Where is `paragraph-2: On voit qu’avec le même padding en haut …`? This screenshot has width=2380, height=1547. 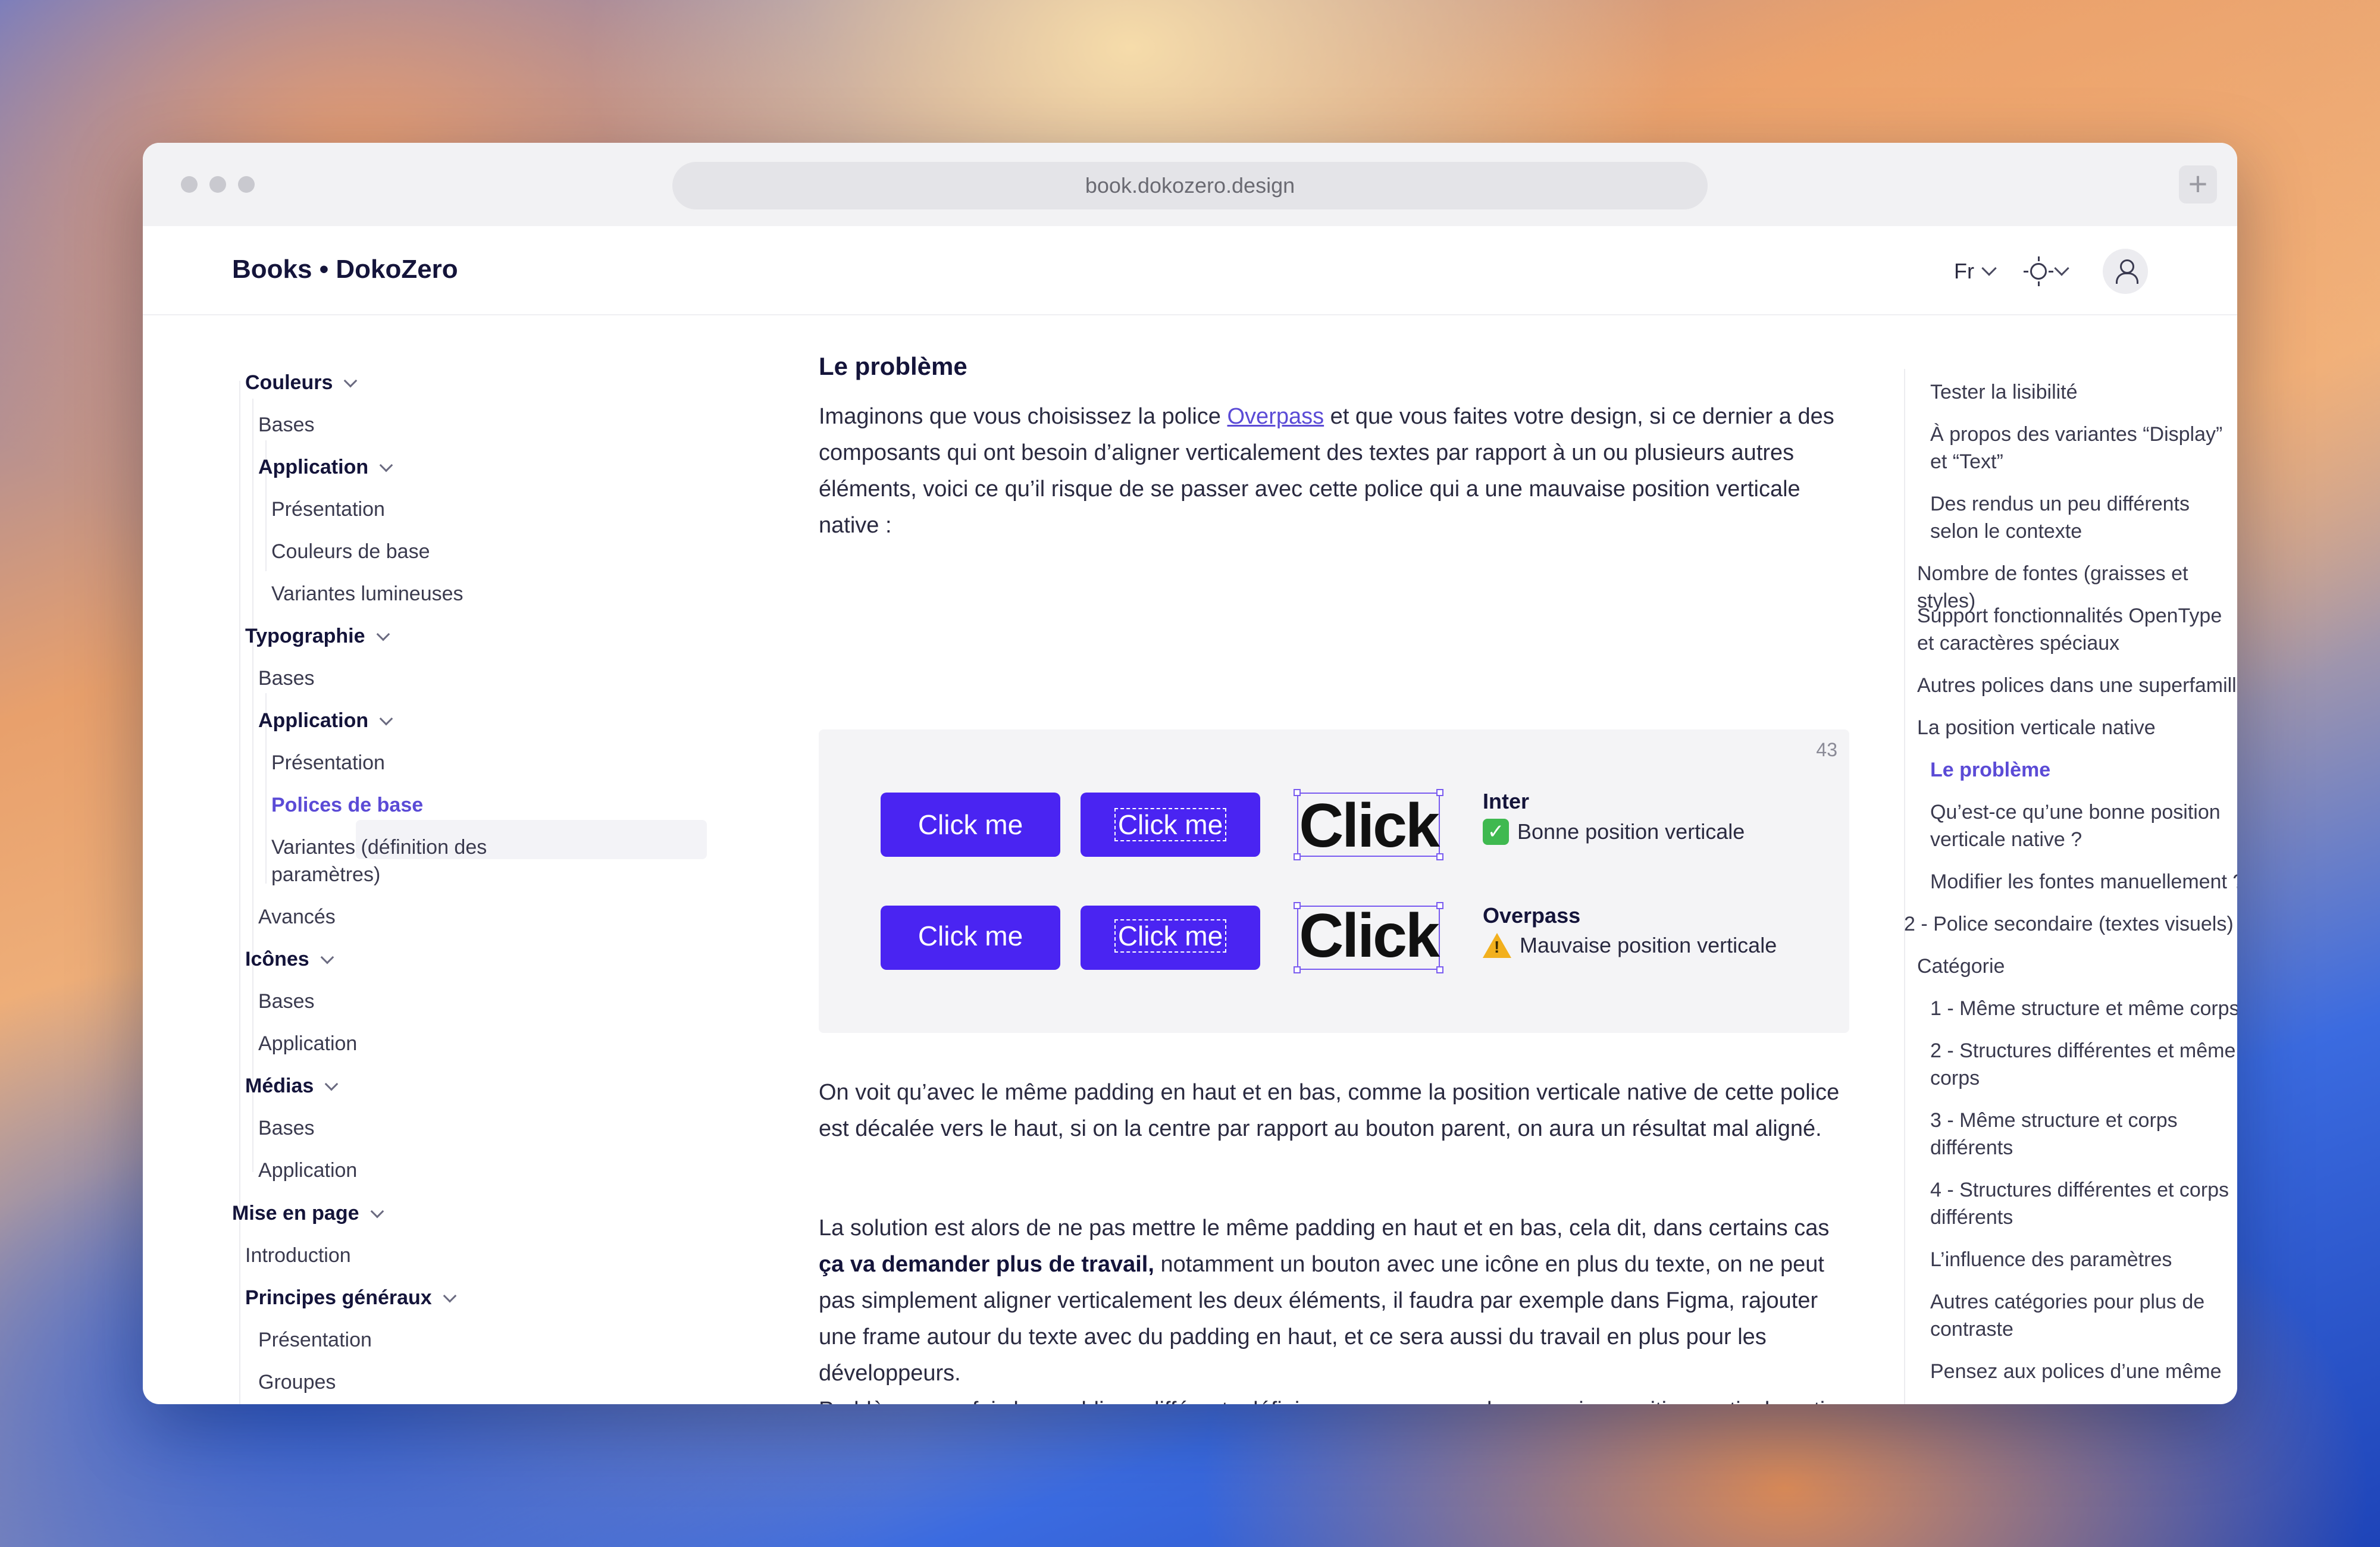 paragraph-2: On voit qu’avec le même padding en haut … is located at coordinates (1329, 1110).